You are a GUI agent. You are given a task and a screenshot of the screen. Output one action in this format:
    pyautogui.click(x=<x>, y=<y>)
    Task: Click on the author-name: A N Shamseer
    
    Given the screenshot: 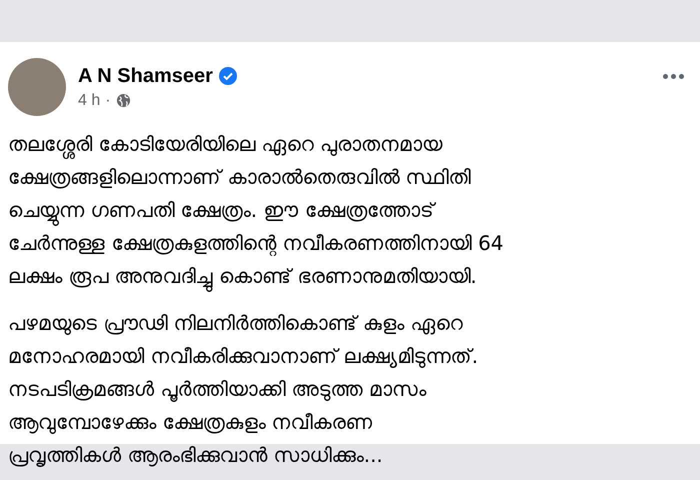 What is the action you would take?
    pyautogui.click(x=145, y=76)
    